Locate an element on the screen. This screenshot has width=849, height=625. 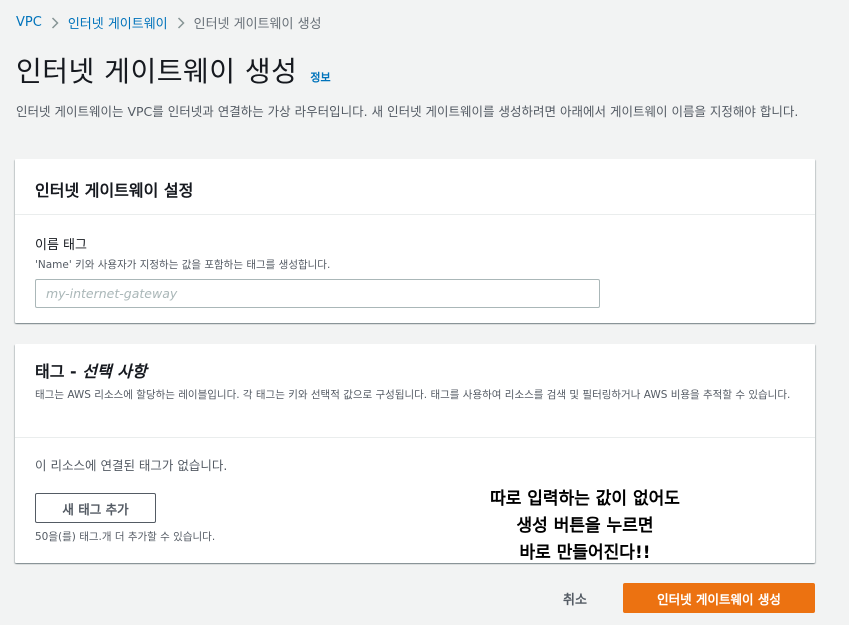
cancel-button: 취소 is located at coordinates (575, 598).